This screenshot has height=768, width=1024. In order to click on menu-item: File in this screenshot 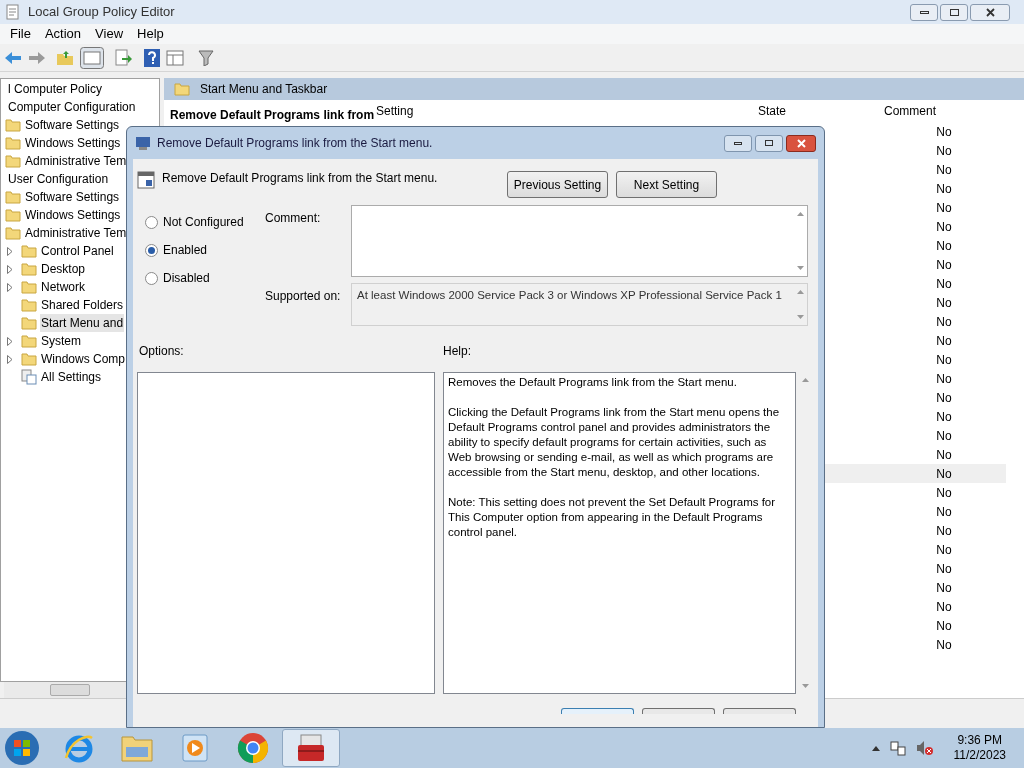, I will do `click(20, 34)`.